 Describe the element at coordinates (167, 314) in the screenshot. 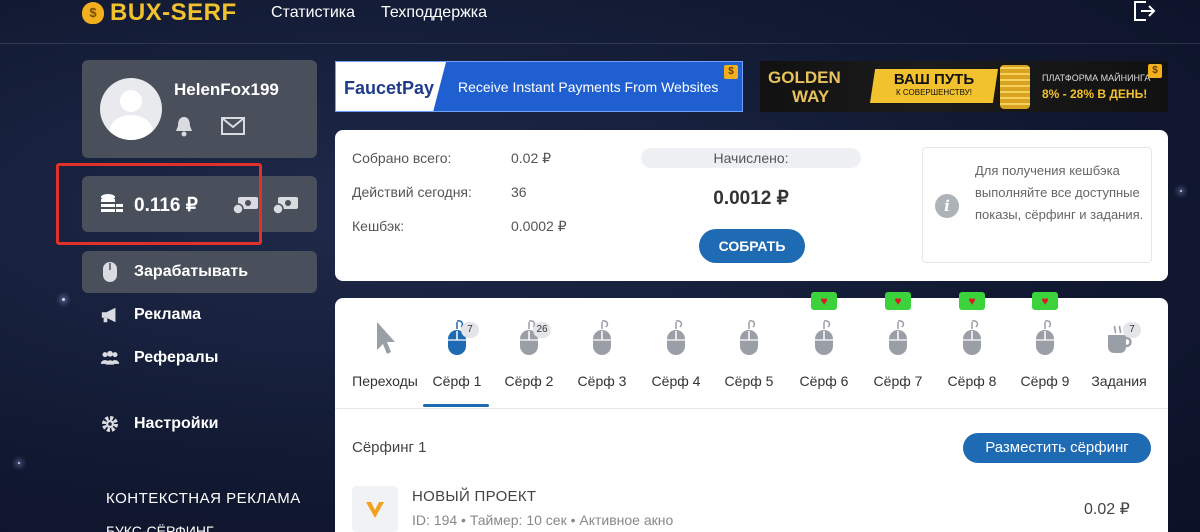

I see `menu-label: Реклама` at that location.